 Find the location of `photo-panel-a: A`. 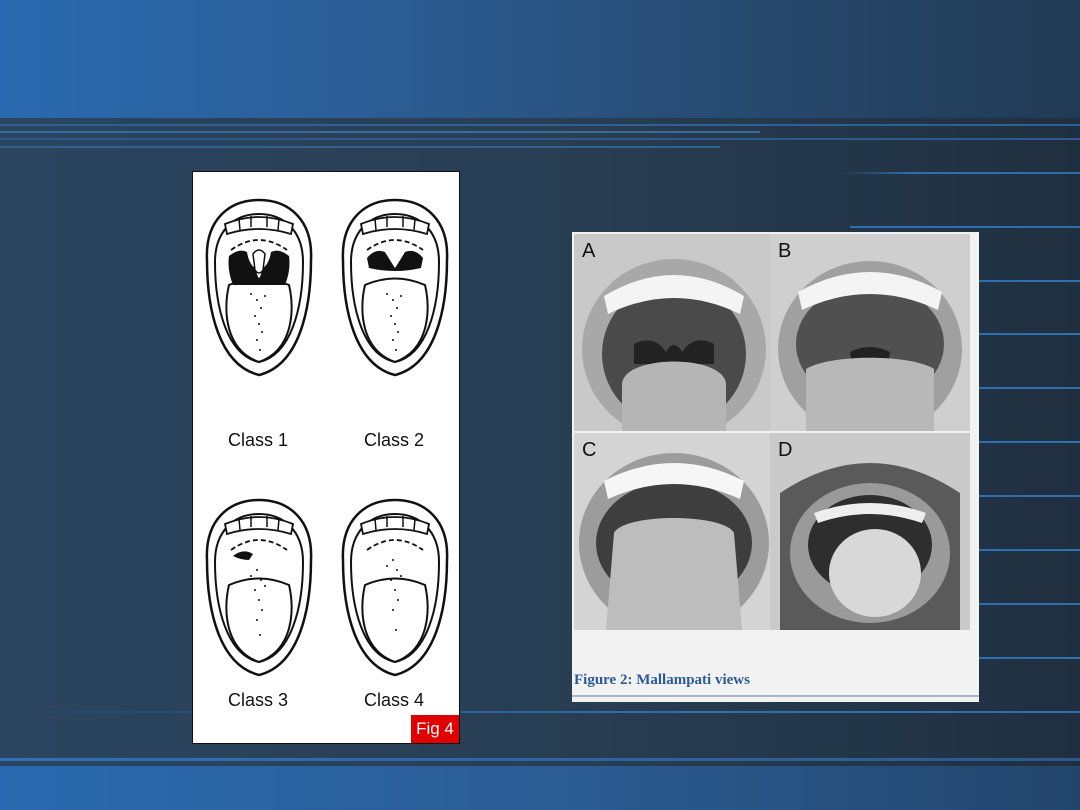

photo-panel-a: A is located at coordinates (674, 332).